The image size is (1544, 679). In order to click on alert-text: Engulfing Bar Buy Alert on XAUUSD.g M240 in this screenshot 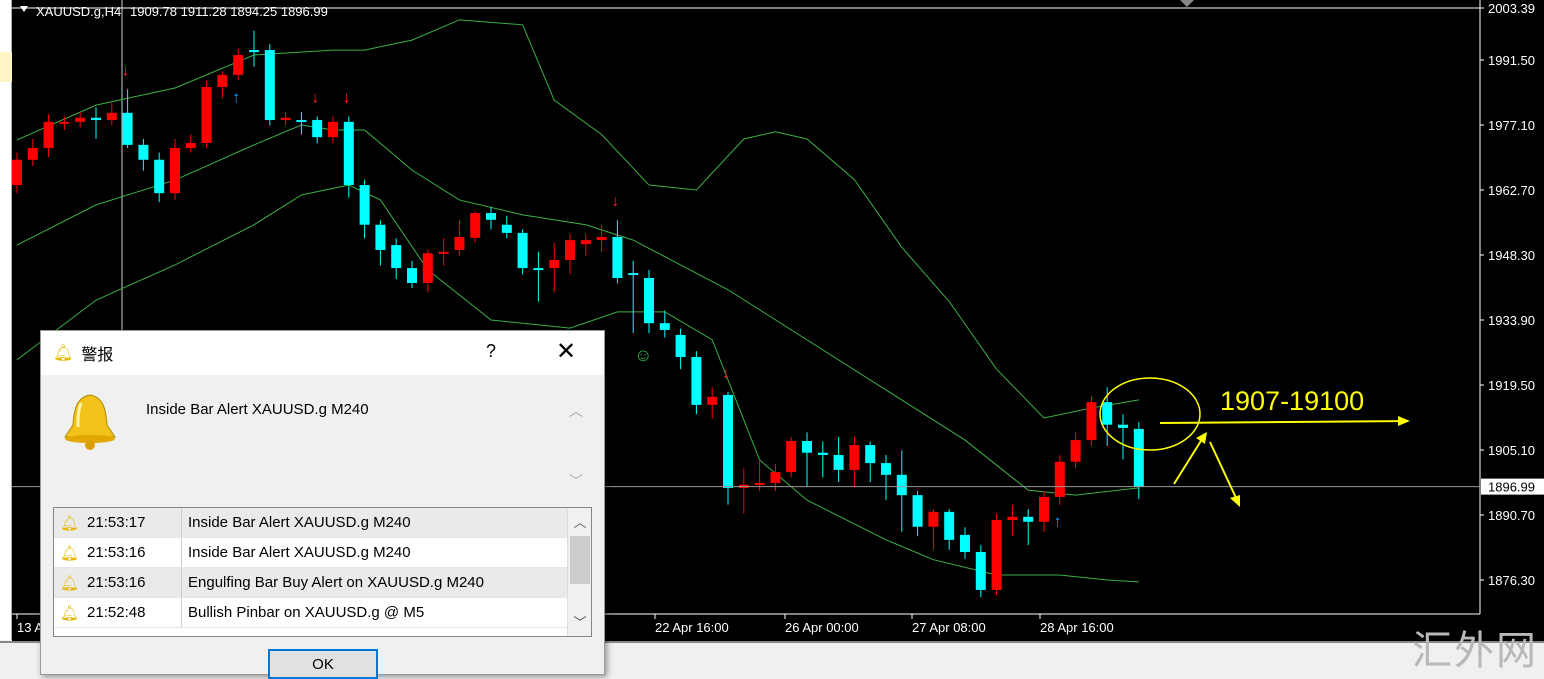, I will do `click(336, 582)`.